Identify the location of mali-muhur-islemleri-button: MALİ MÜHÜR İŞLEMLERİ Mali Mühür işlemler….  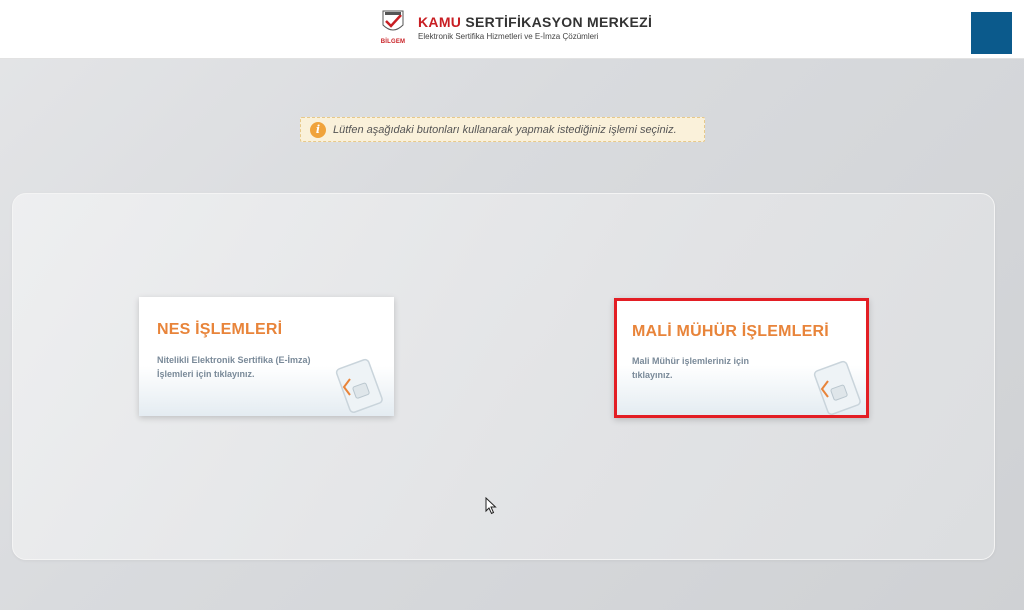
(741, 358).